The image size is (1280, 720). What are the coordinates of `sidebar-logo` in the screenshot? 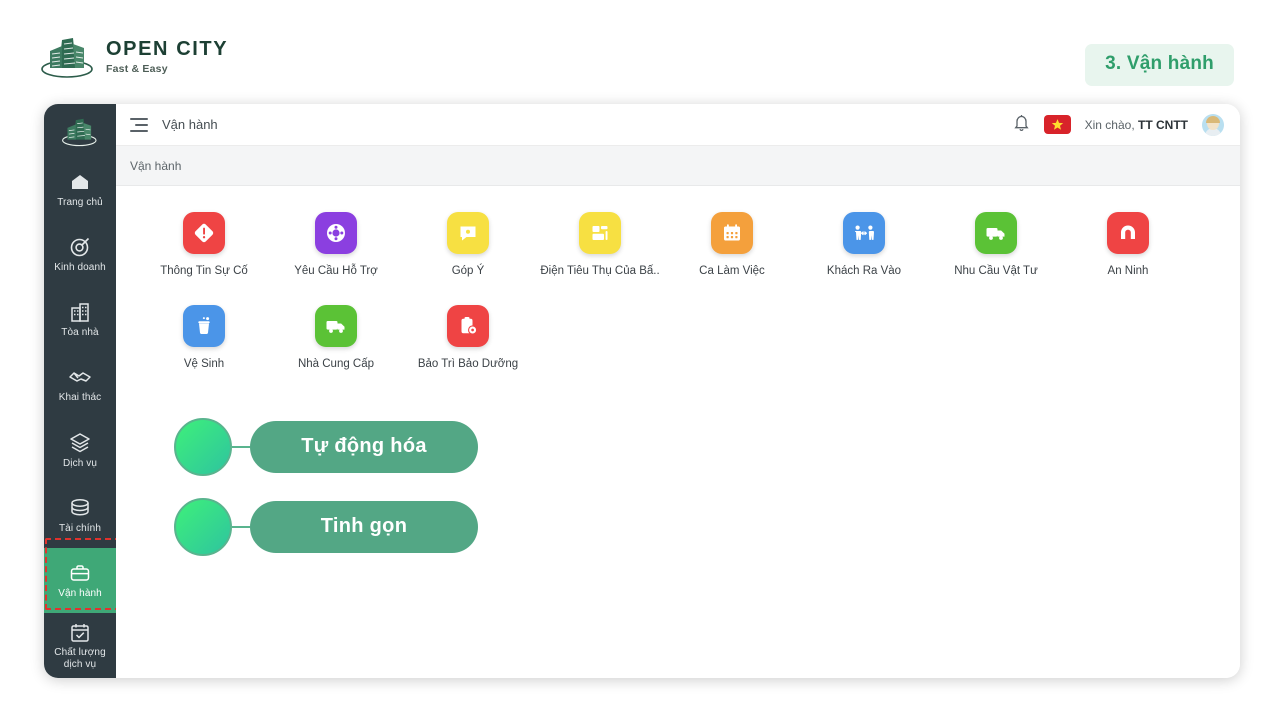 It's located at (80, 131).